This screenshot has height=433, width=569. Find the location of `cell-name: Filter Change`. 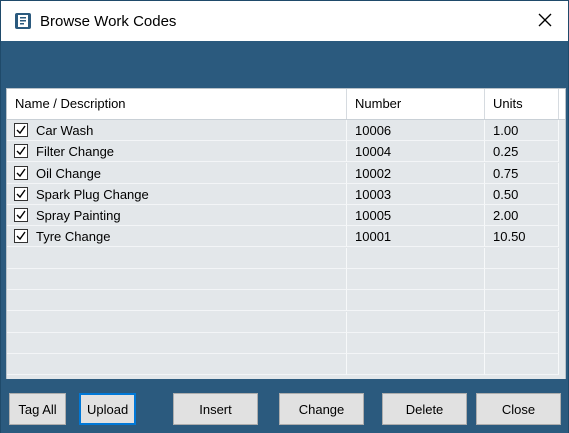

cell-name: Filter Change is located at coordinates (177, 152).